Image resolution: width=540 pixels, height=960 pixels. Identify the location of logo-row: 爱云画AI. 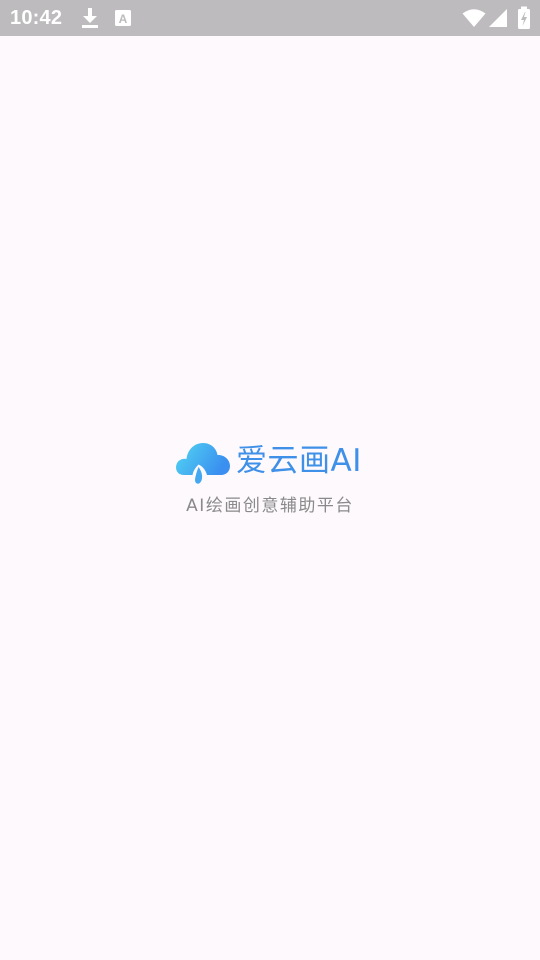
(268, 463).